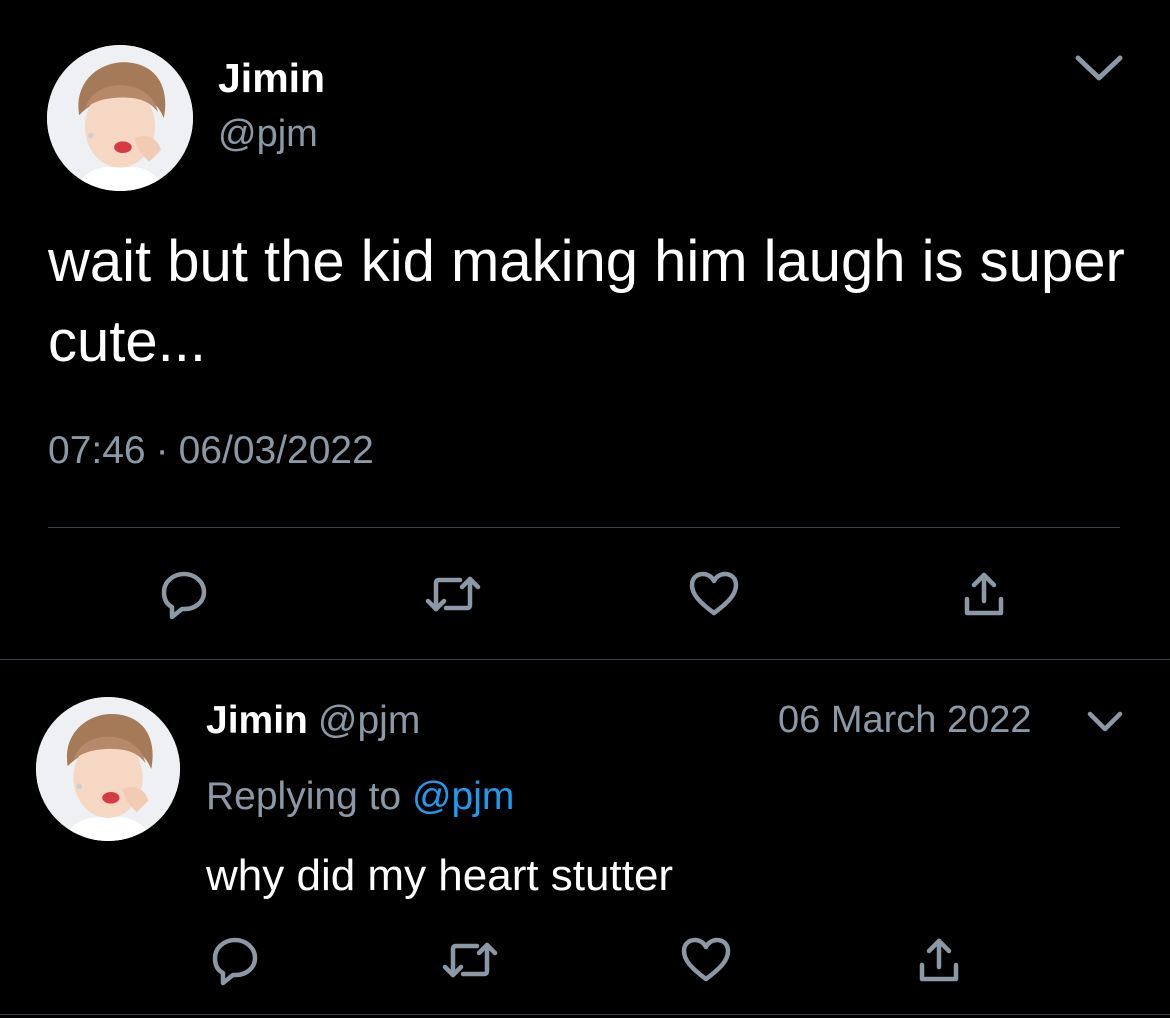 This screenshot has height=1018, width=1170. Describe the element at coordinates (313, 721) in the screenshot. I see `reply-author-line: Jimin @pjm` at that location.